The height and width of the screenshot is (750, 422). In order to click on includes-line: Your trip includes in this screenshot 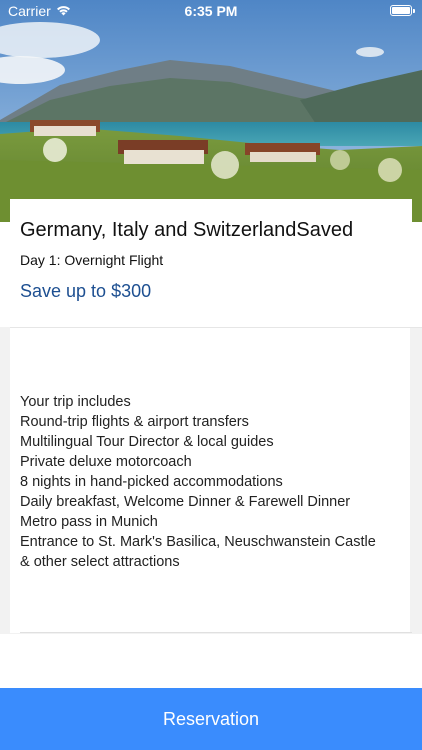, I will do `click(75, 402)`.